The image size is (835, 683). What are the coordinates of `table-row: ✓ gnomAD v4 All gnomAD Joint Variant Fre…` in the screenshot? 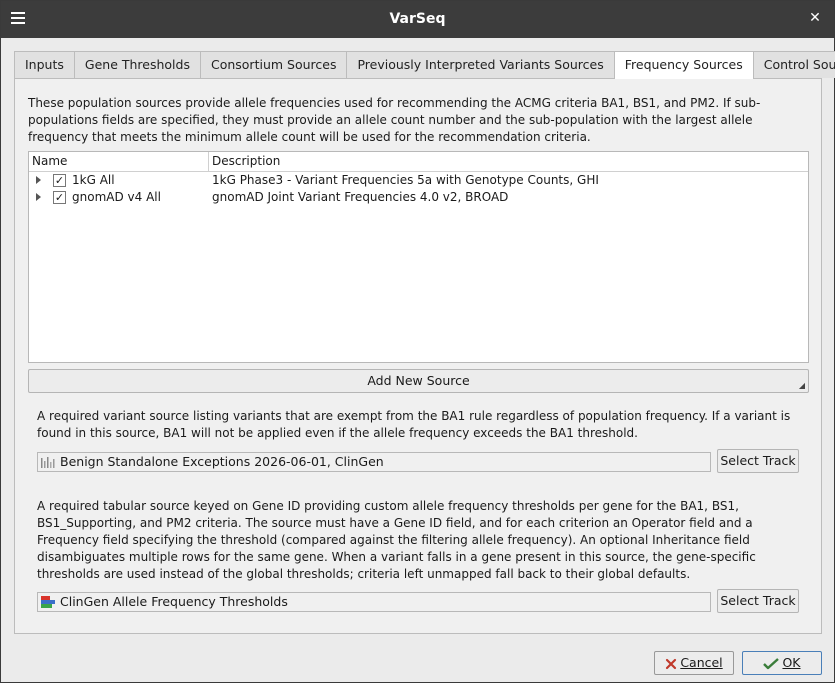 It's located at (418, 197).